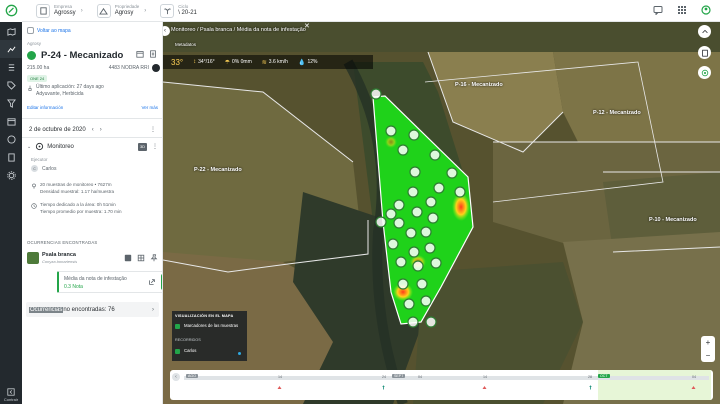  Describe the element at coordinates (301, 62) in the screenshot. I see `humidity-icon: 💧` at that location.